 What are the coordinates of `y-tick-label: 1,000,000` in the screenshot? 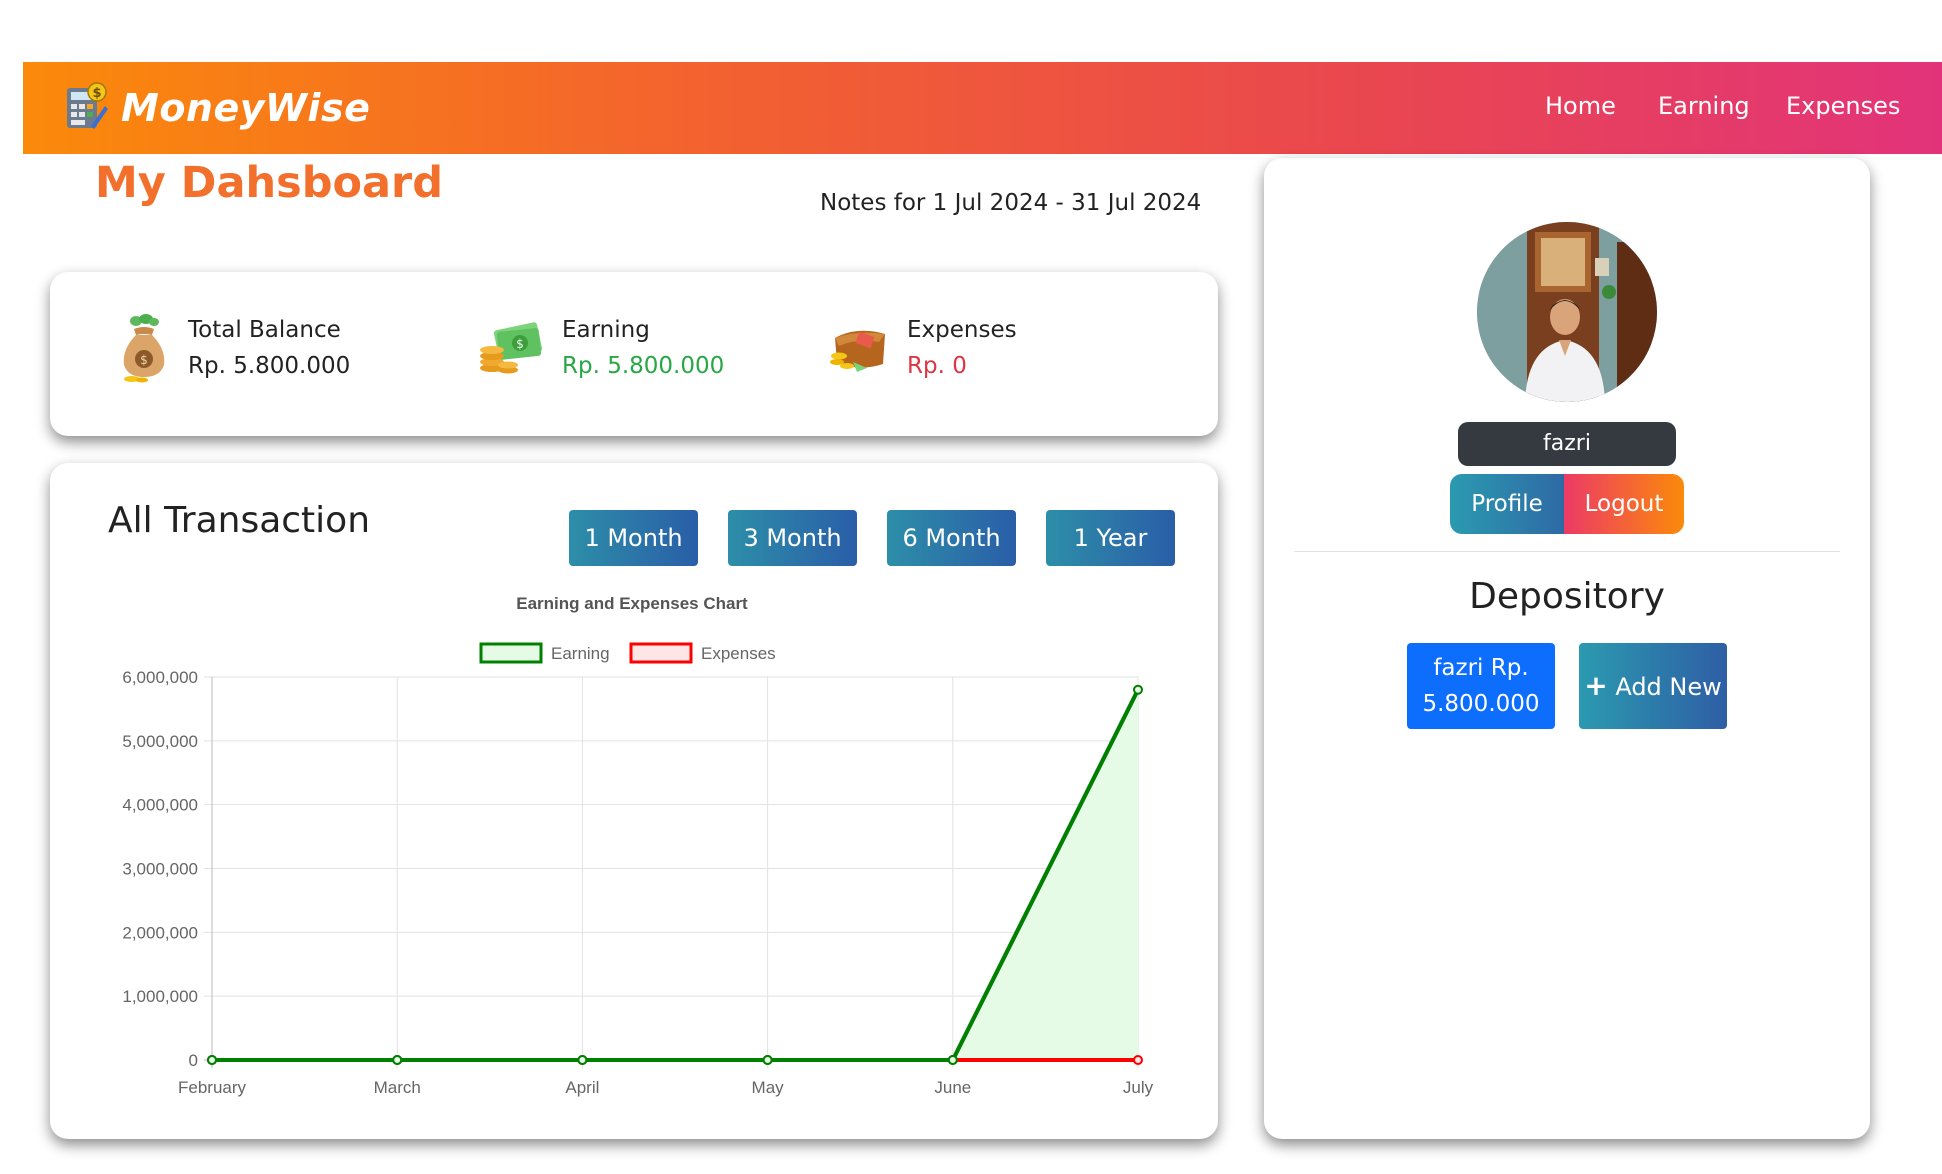 It's located at (160, 996).